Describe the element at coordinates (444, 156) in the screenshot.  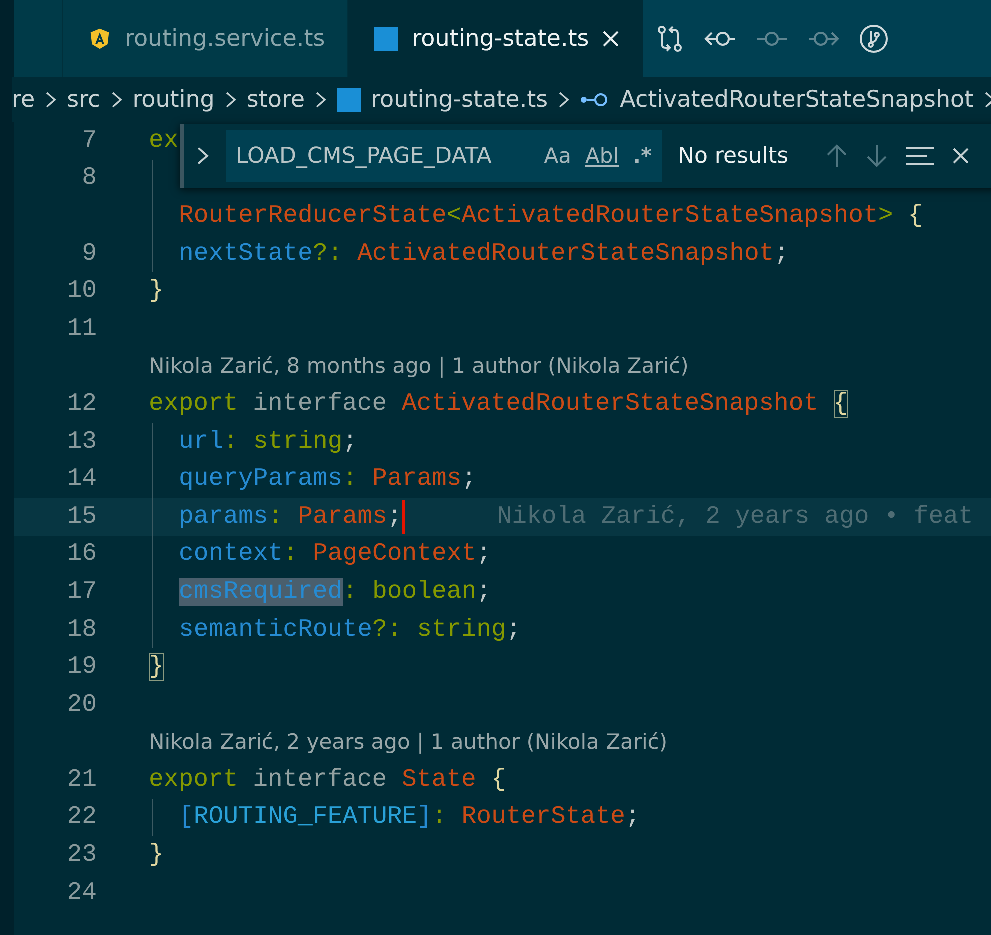
I see `find-input: LOAD_CMS_PAGE_DATA Aa Abl .*` at that location.